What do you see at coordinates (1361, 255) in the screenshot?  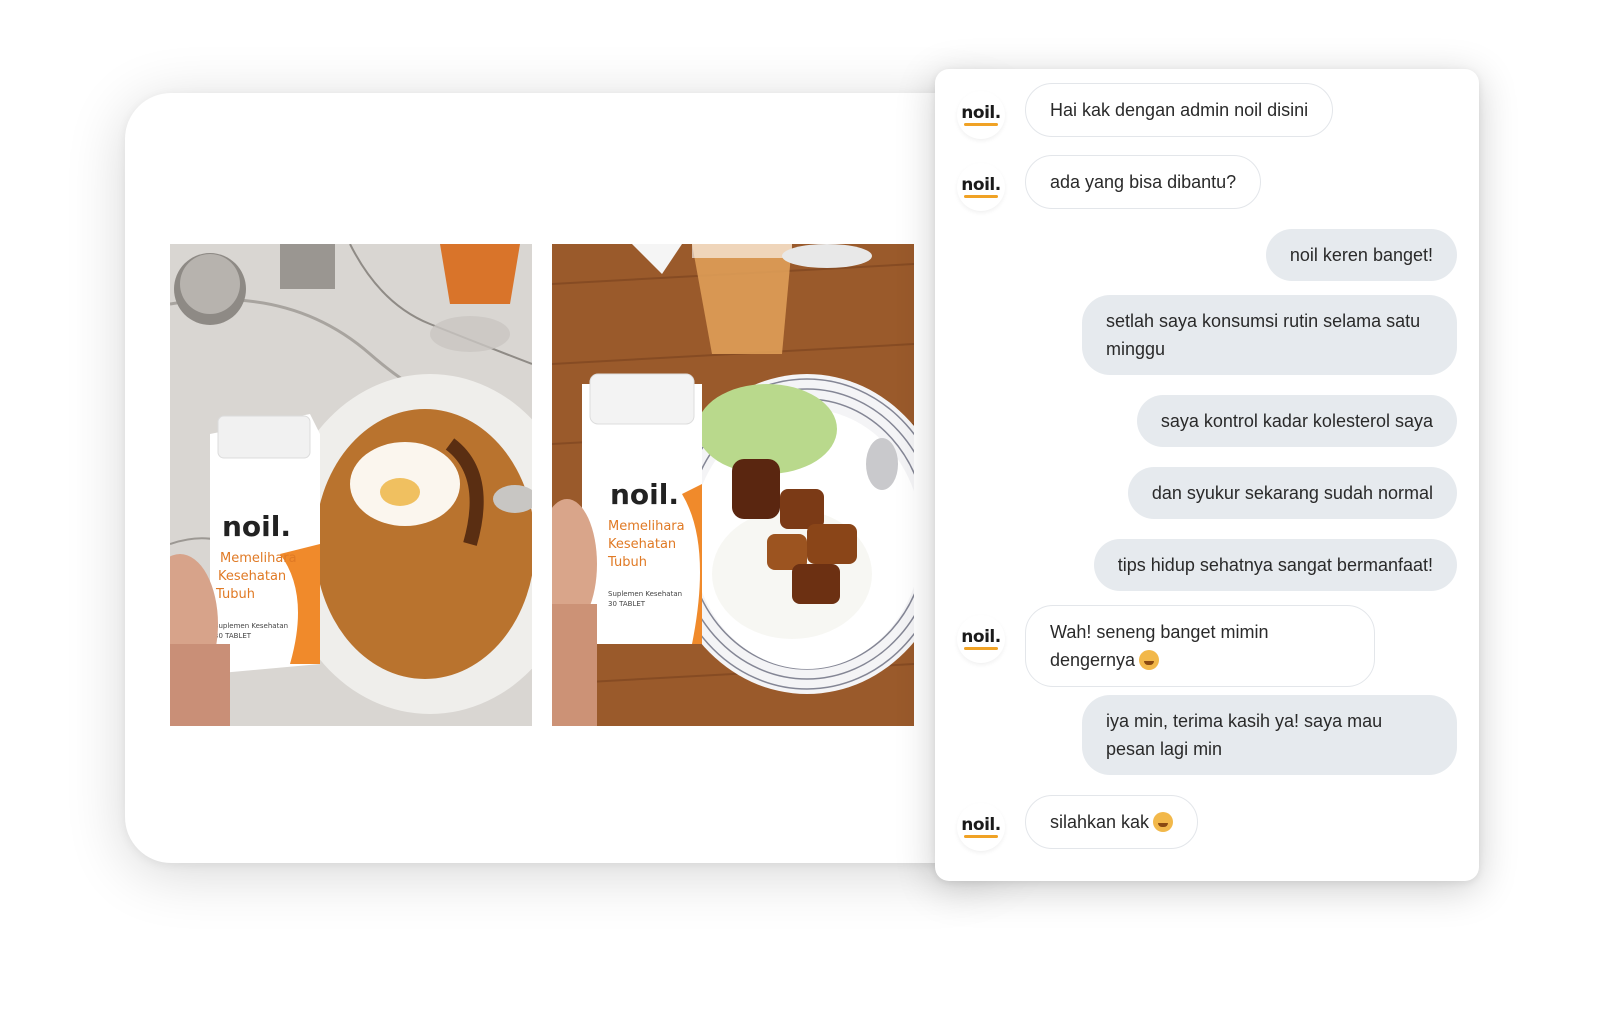 I see `chat-message-user: noil keren banget!` at bounding box center [1361, 255].